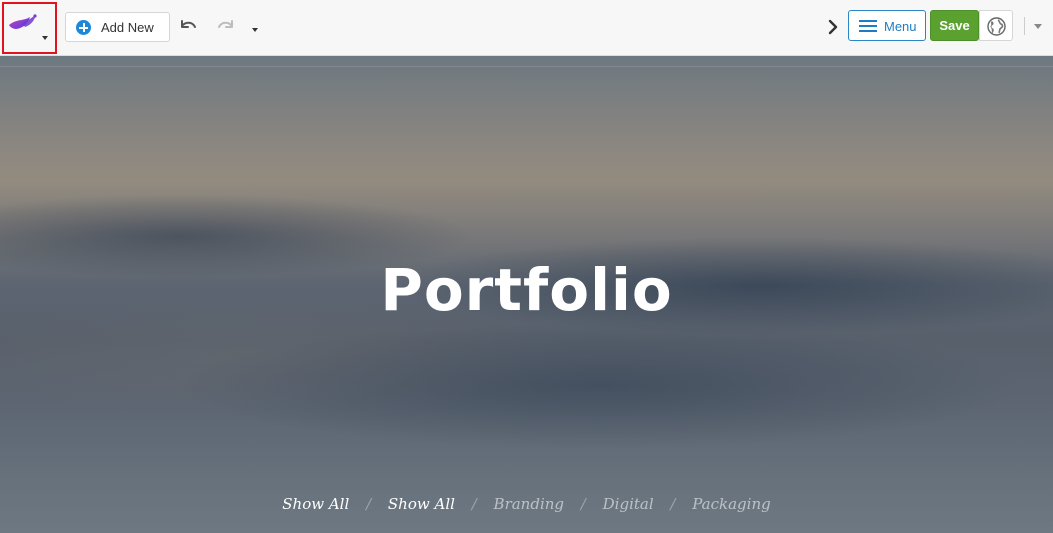 This screenshot has width=1053, height=533. Describe the element at coordinates (868, 26) in the screenshot. I see `hamburger-icon` at that location.